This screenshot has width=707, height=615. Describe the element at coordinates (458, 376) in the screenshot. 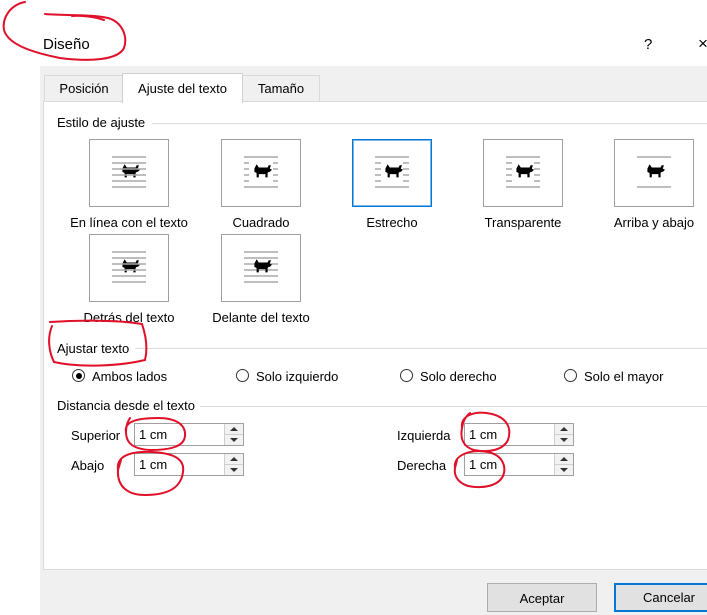

I see `radio-label-solo-derecho: Solo derecho` at that location.